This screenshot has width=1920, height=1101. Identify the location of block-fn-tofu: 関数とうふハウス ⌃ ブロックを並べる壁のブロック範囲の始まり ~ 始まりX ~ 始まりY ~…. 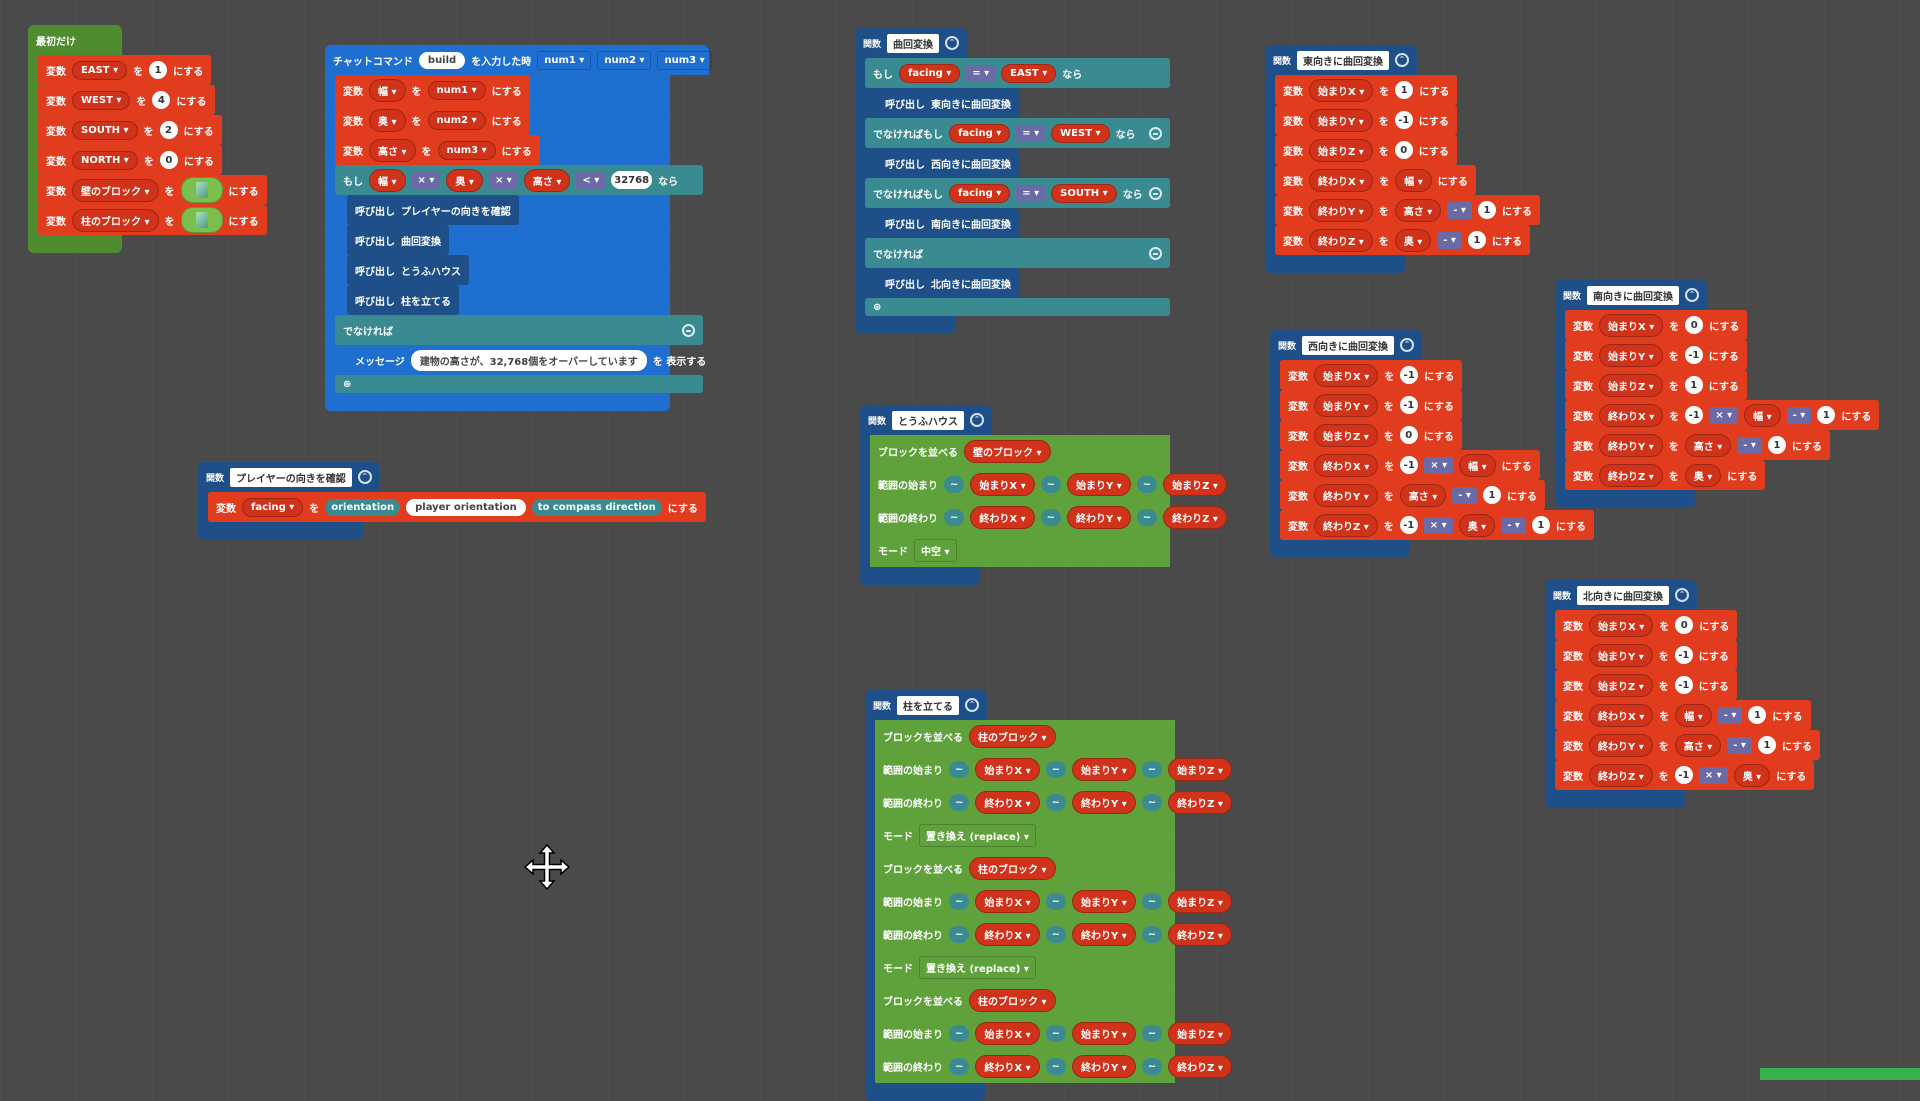
(1043, 495).